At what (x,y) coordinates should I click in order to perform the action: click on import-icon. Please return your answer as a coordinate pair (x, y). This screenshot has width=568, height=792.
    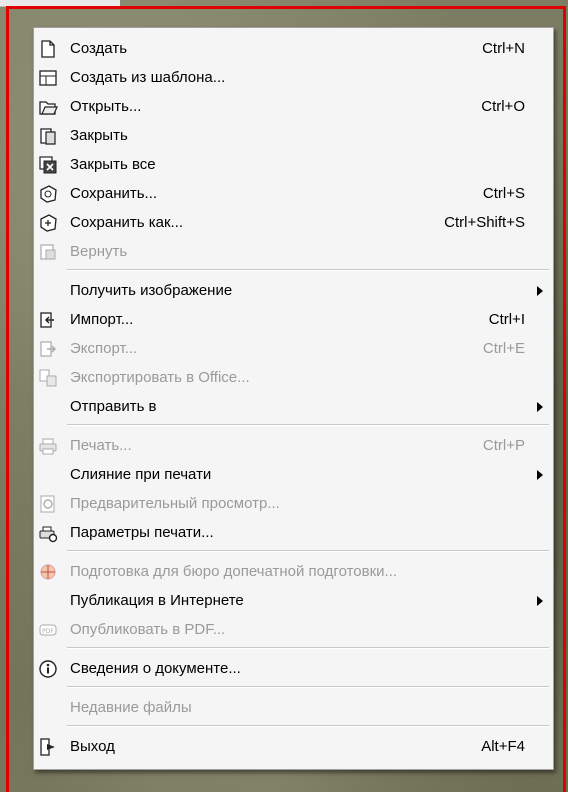
    Looking at the image, I should click on (48, 320).